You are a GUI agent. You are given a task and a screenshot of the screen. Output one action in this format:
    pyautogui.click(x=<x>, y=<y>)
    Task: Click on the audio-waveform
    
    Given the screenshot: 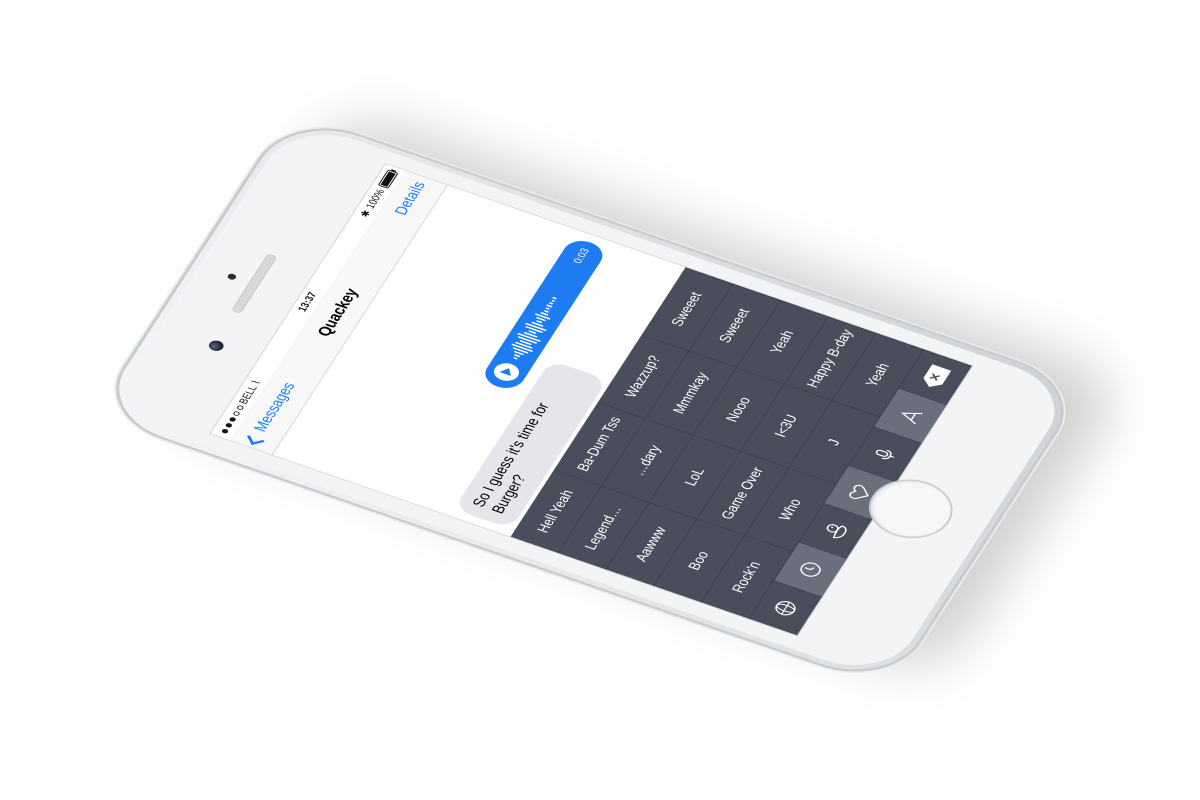 What is the action you would take?
    pyautogui.click(x=545, y=313)
    